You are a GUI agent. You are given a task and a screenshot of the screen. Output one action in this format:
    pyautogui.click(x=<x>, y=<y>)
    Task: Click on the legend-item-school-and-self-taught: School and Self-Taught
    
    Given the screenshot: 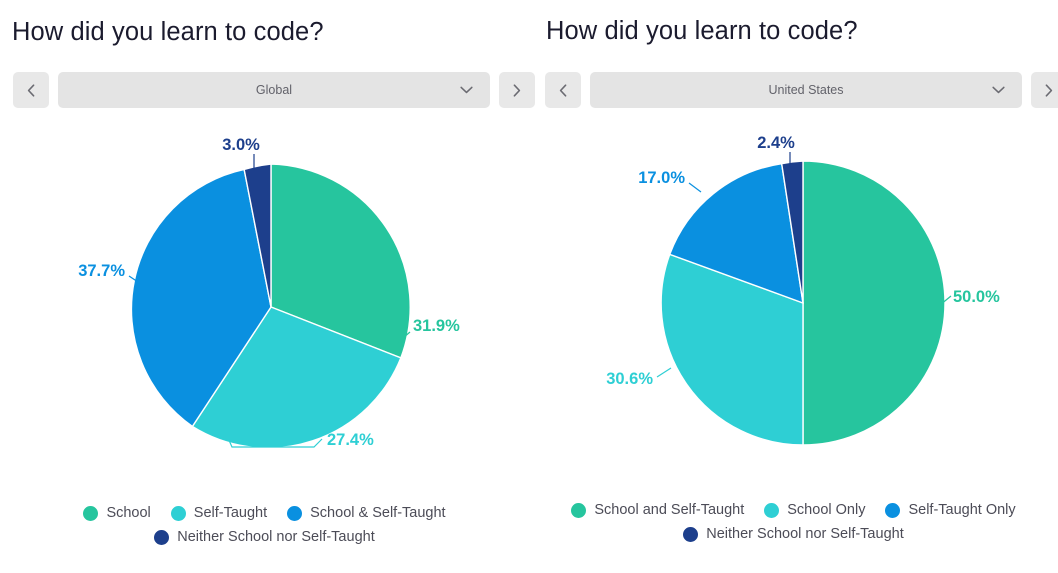 What is the action you would take?
    pyautogui.click(x=657, y=510)
    